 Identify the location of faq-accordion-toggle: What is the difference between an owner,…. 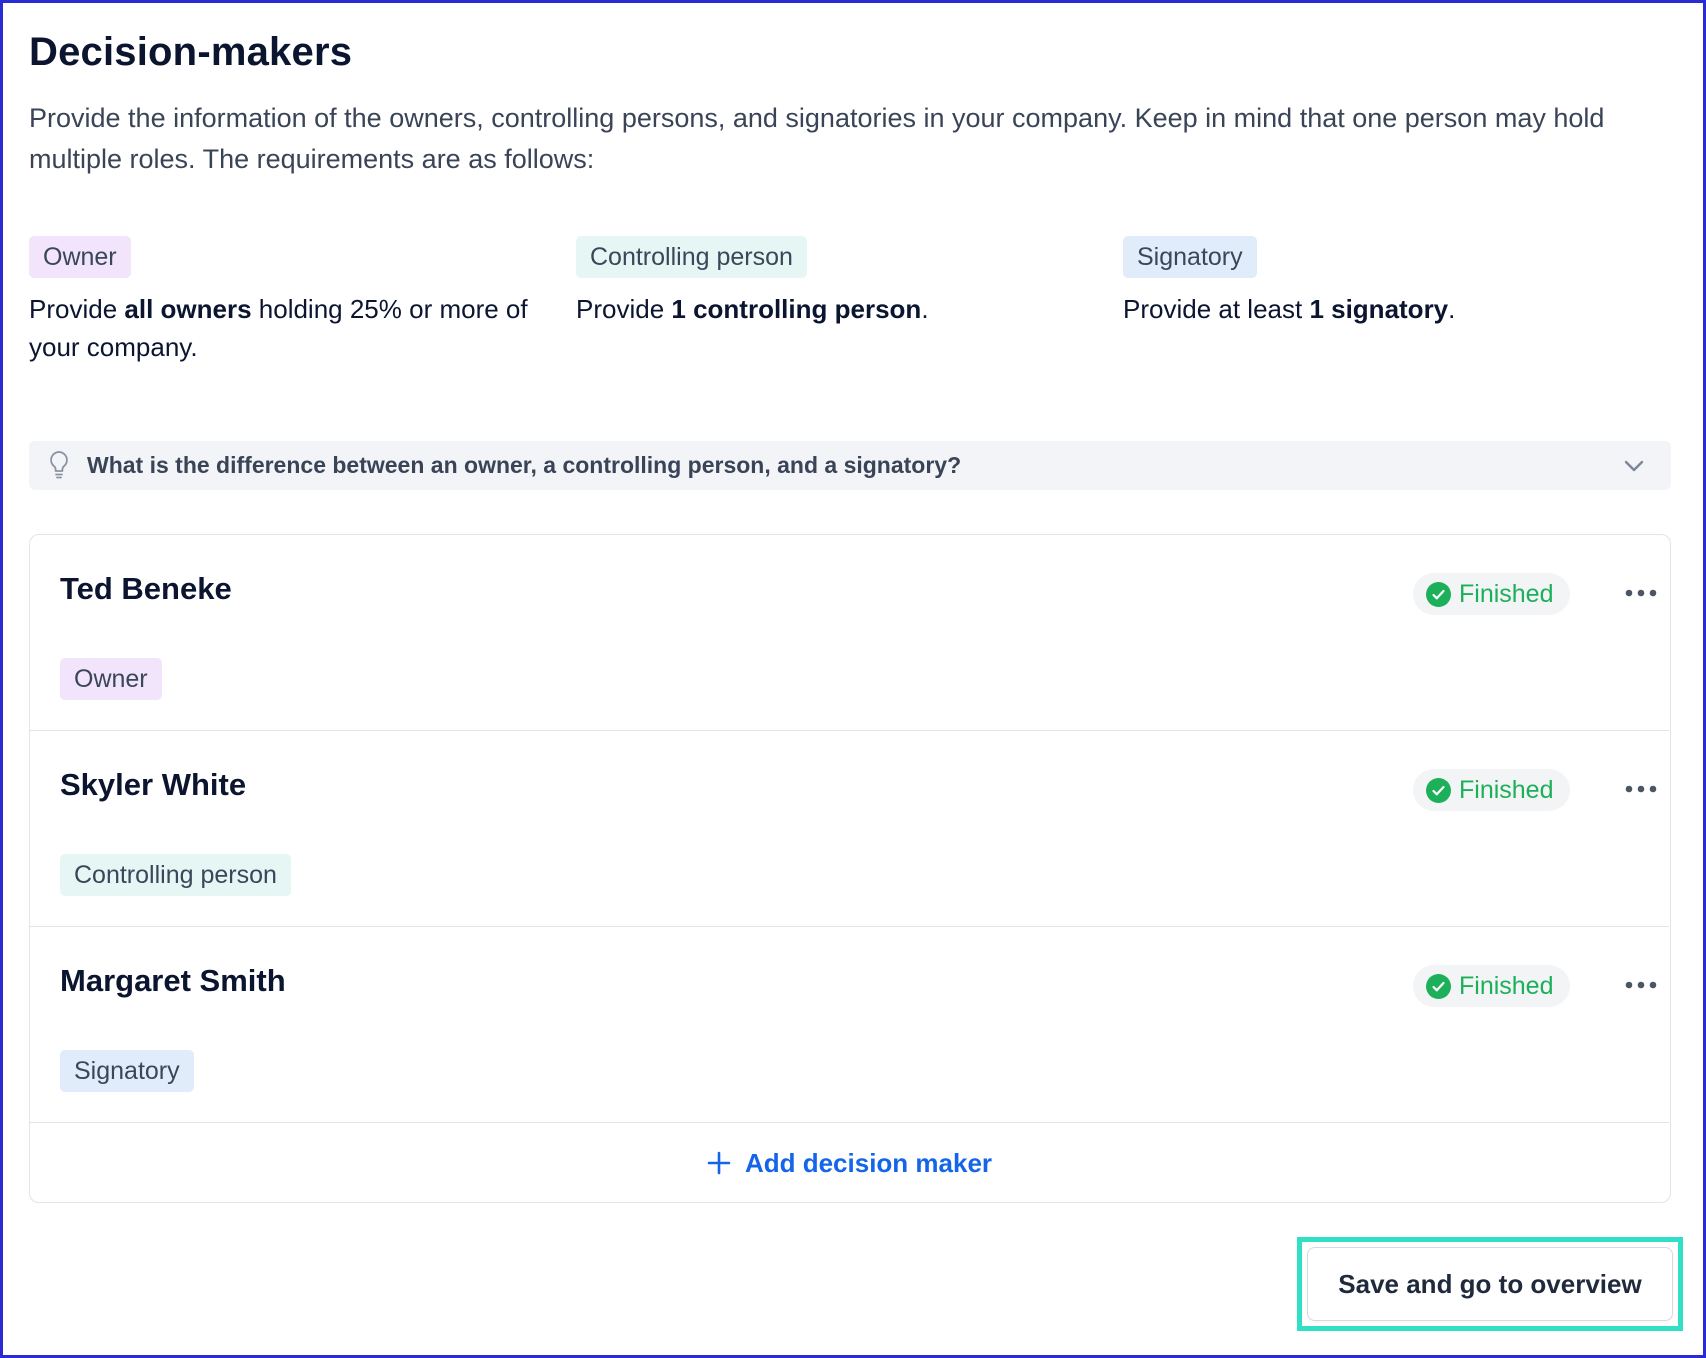
(850, 465).